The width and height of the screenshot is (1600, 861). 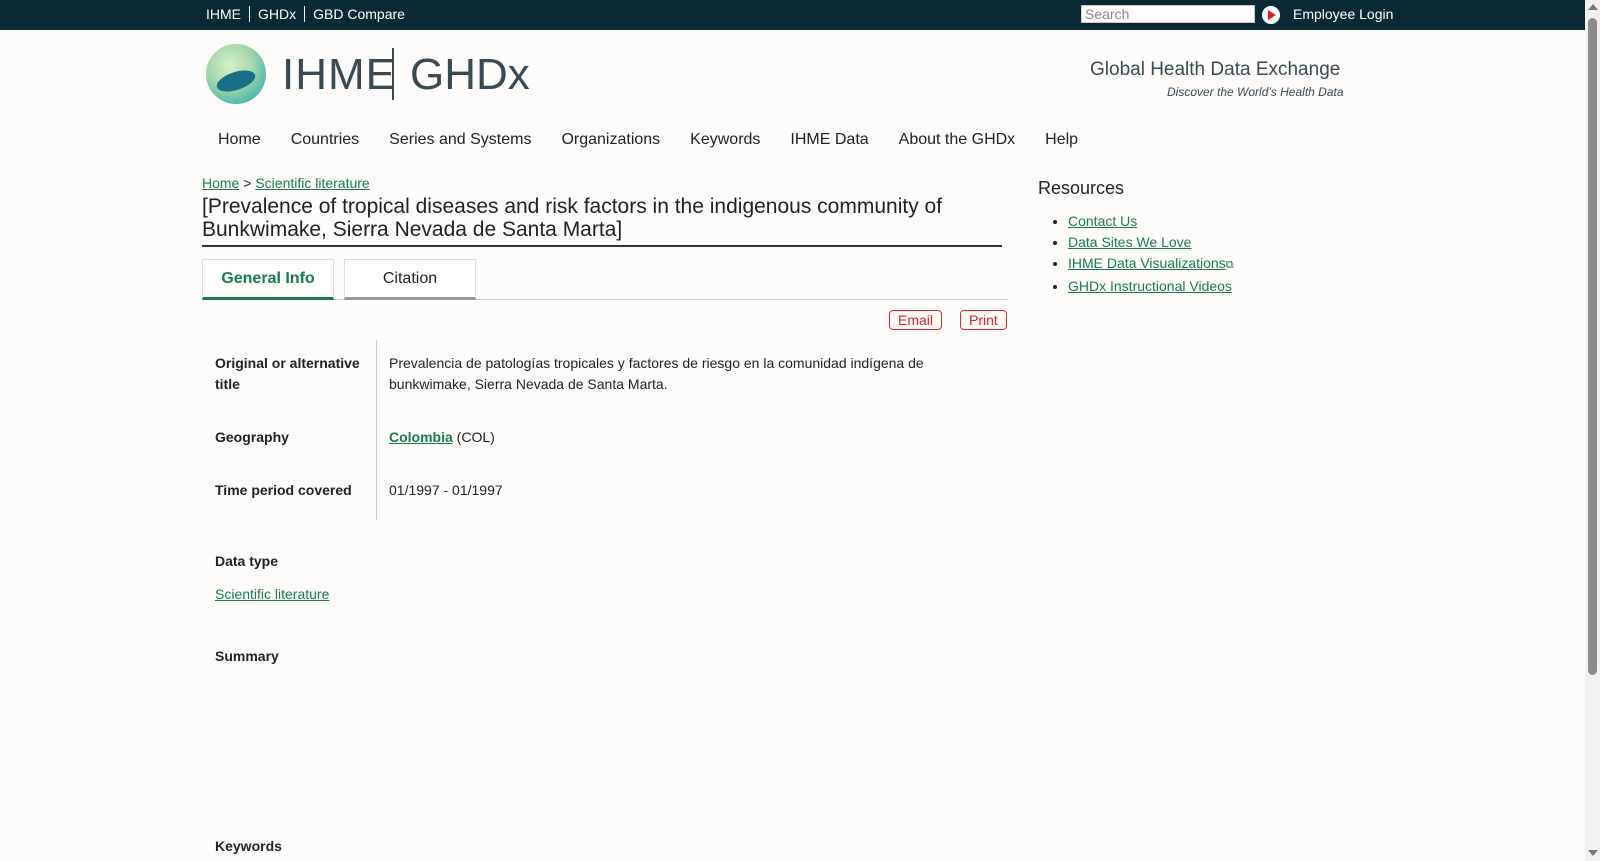 I want to click on search-input, so click(x=1168, y=14).